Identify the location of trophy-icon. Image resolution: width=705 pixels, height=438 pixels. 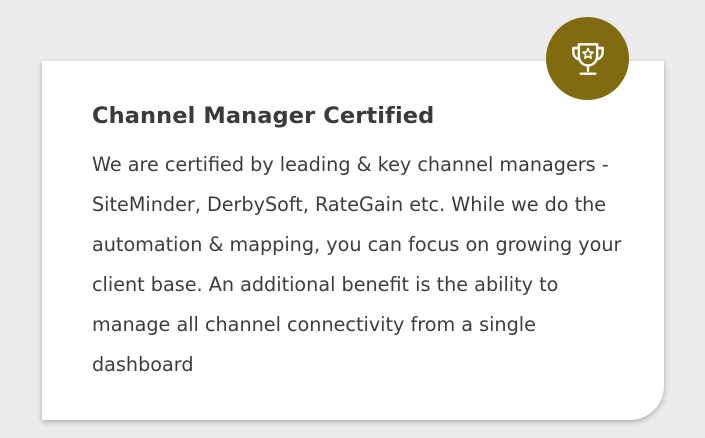
(588, 59).